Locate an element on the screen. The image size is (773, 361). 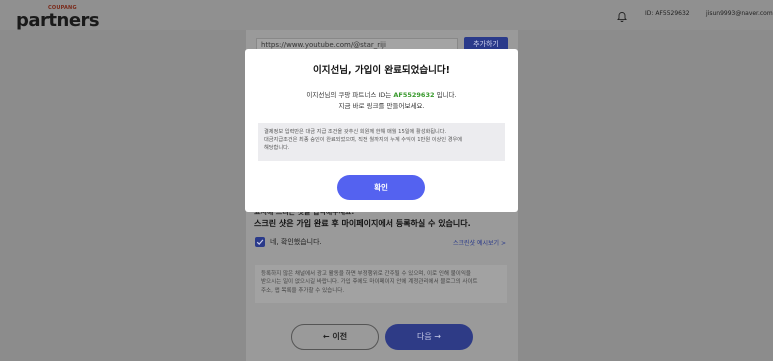
next-button: 다음 → is located at coordinates (429, 337).